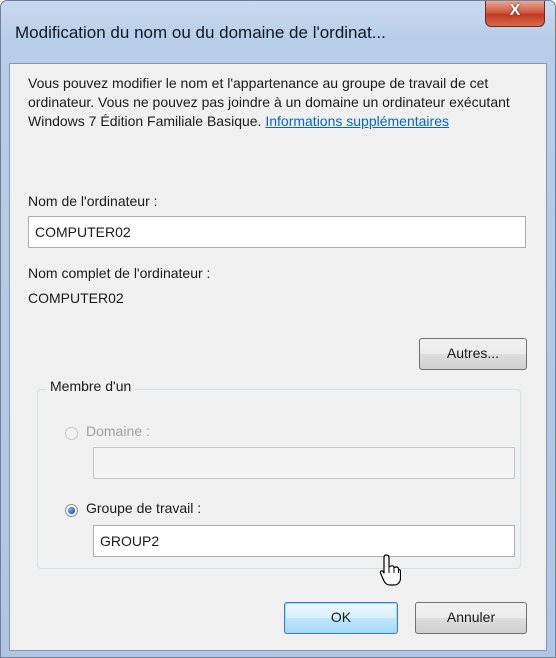 The height and width of the screenshot is (658, 556). I want to click on close-icon: X, so click(515, 10).